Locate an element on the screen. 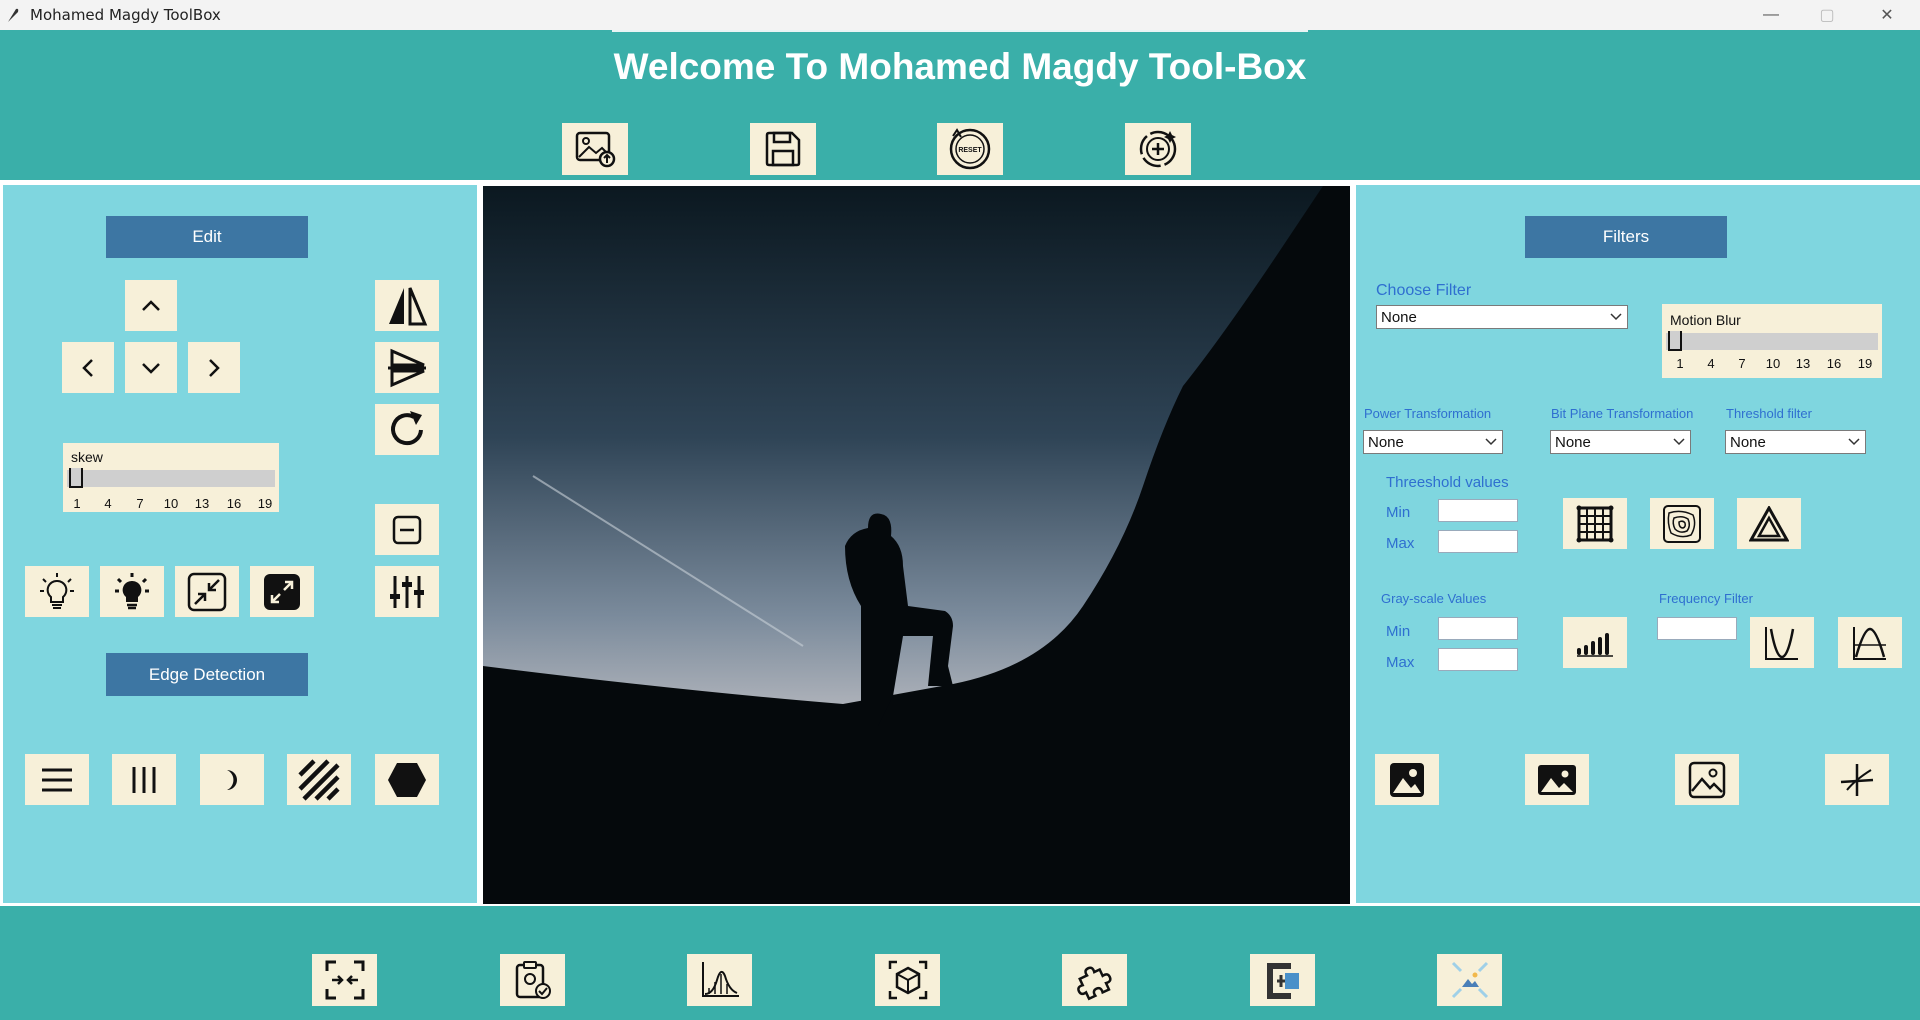  histogram-button is located at coordinates (1595, 642).